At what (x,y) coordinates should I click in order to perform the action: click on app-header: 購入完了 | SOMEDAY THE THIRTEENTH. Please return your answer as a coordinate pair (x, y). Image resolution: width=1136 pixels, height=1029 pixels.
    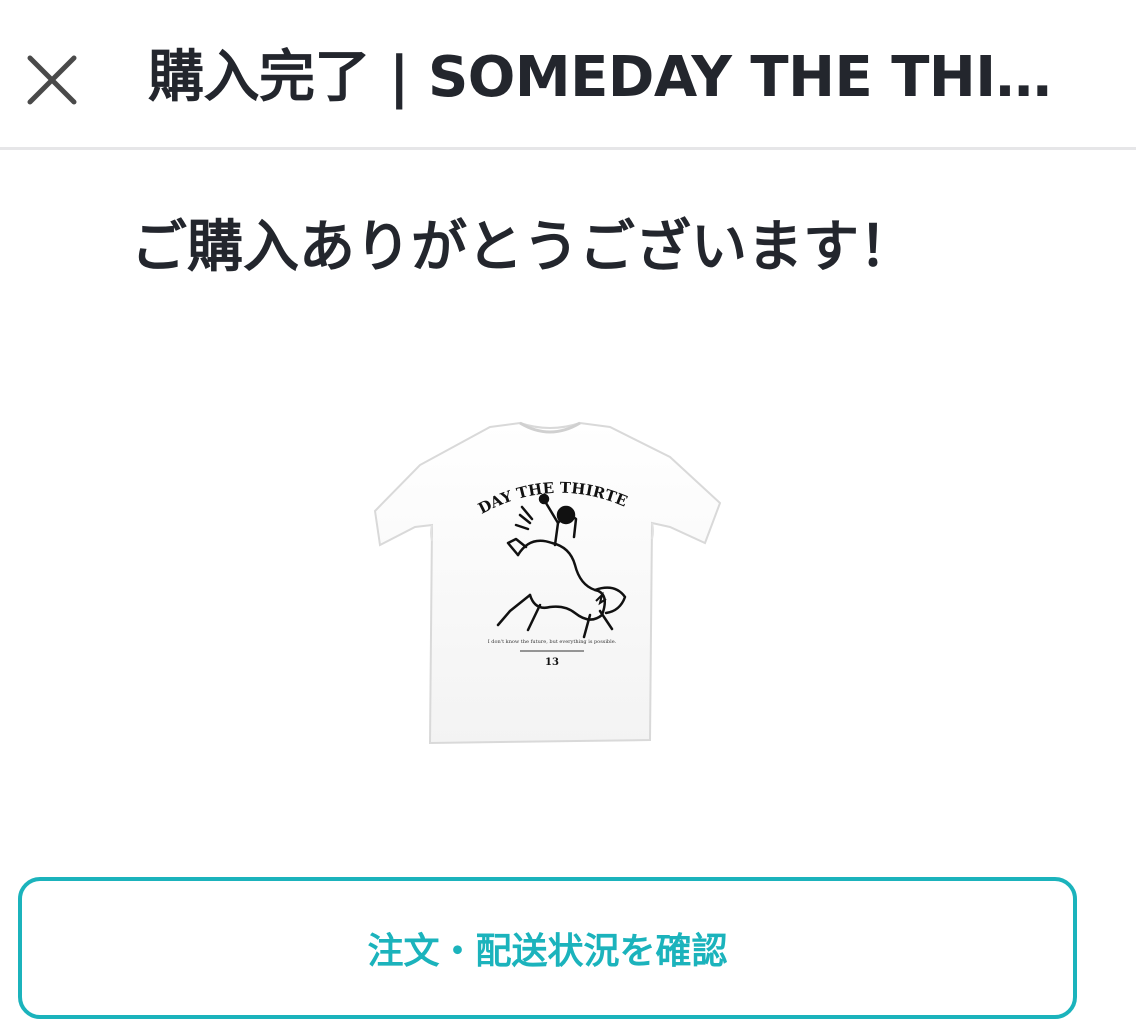
    Looking at the image, I should click on (568, 75).